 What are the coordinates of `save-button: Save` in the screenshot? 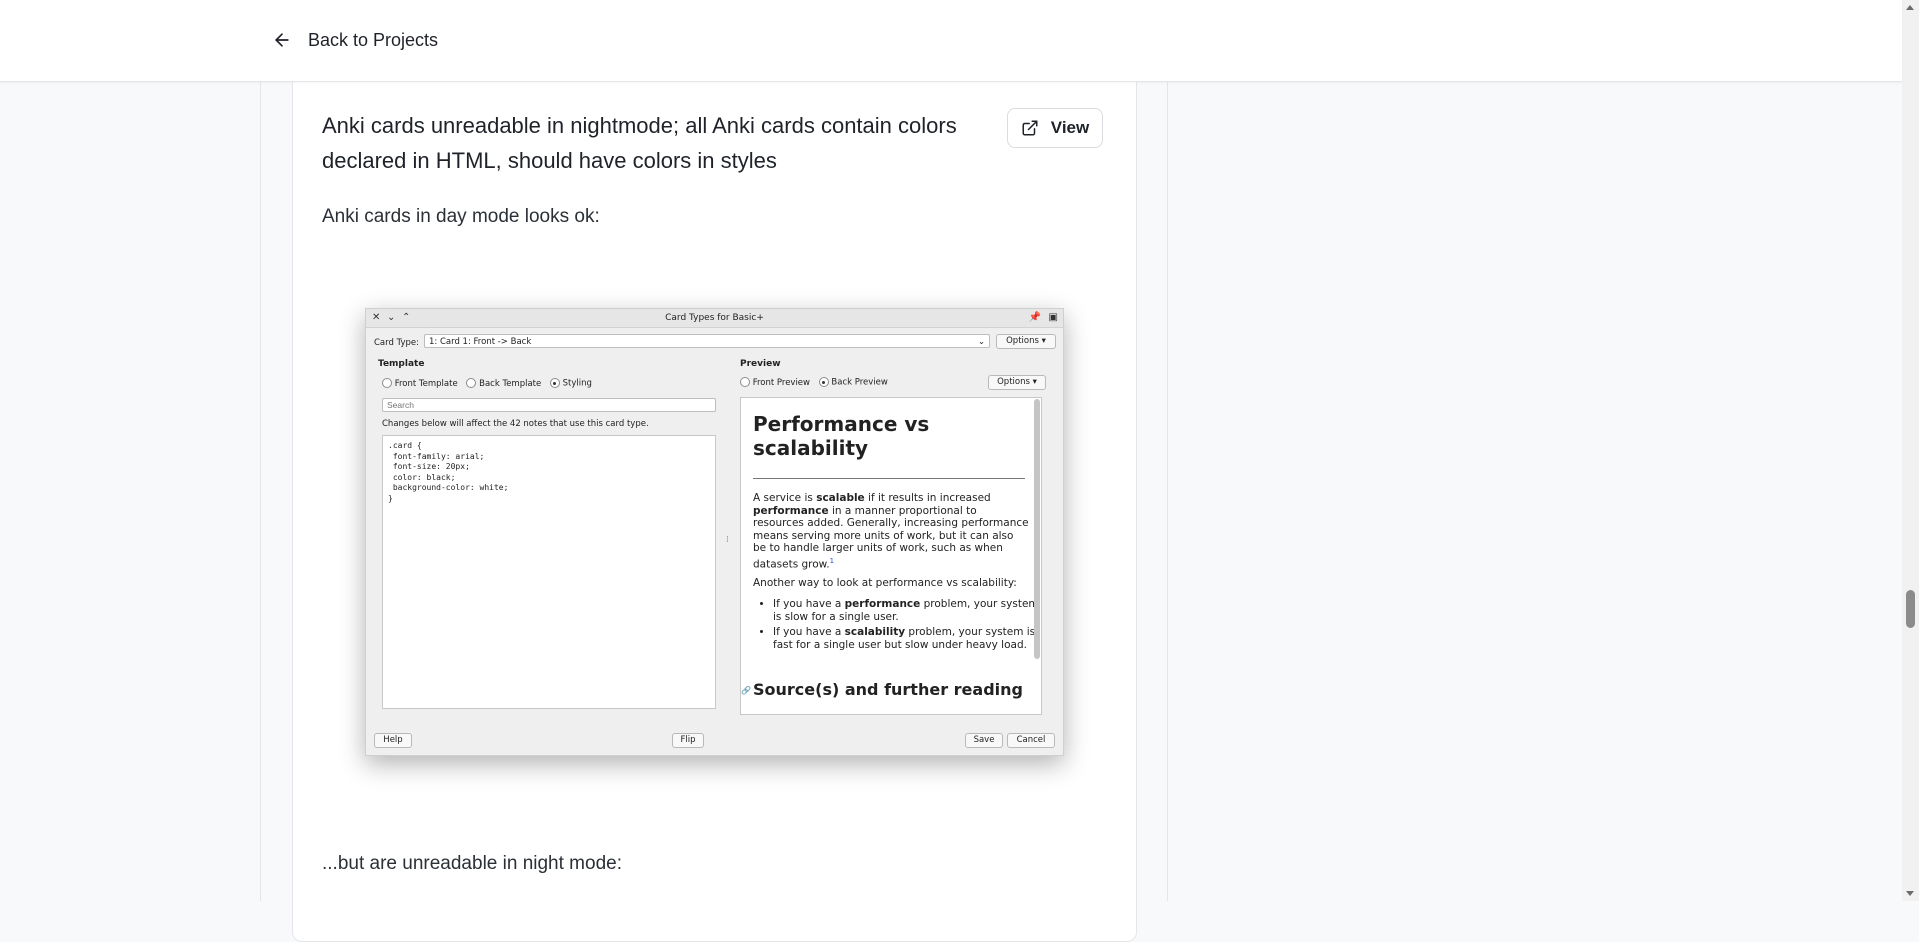 It's located at (984, 740).